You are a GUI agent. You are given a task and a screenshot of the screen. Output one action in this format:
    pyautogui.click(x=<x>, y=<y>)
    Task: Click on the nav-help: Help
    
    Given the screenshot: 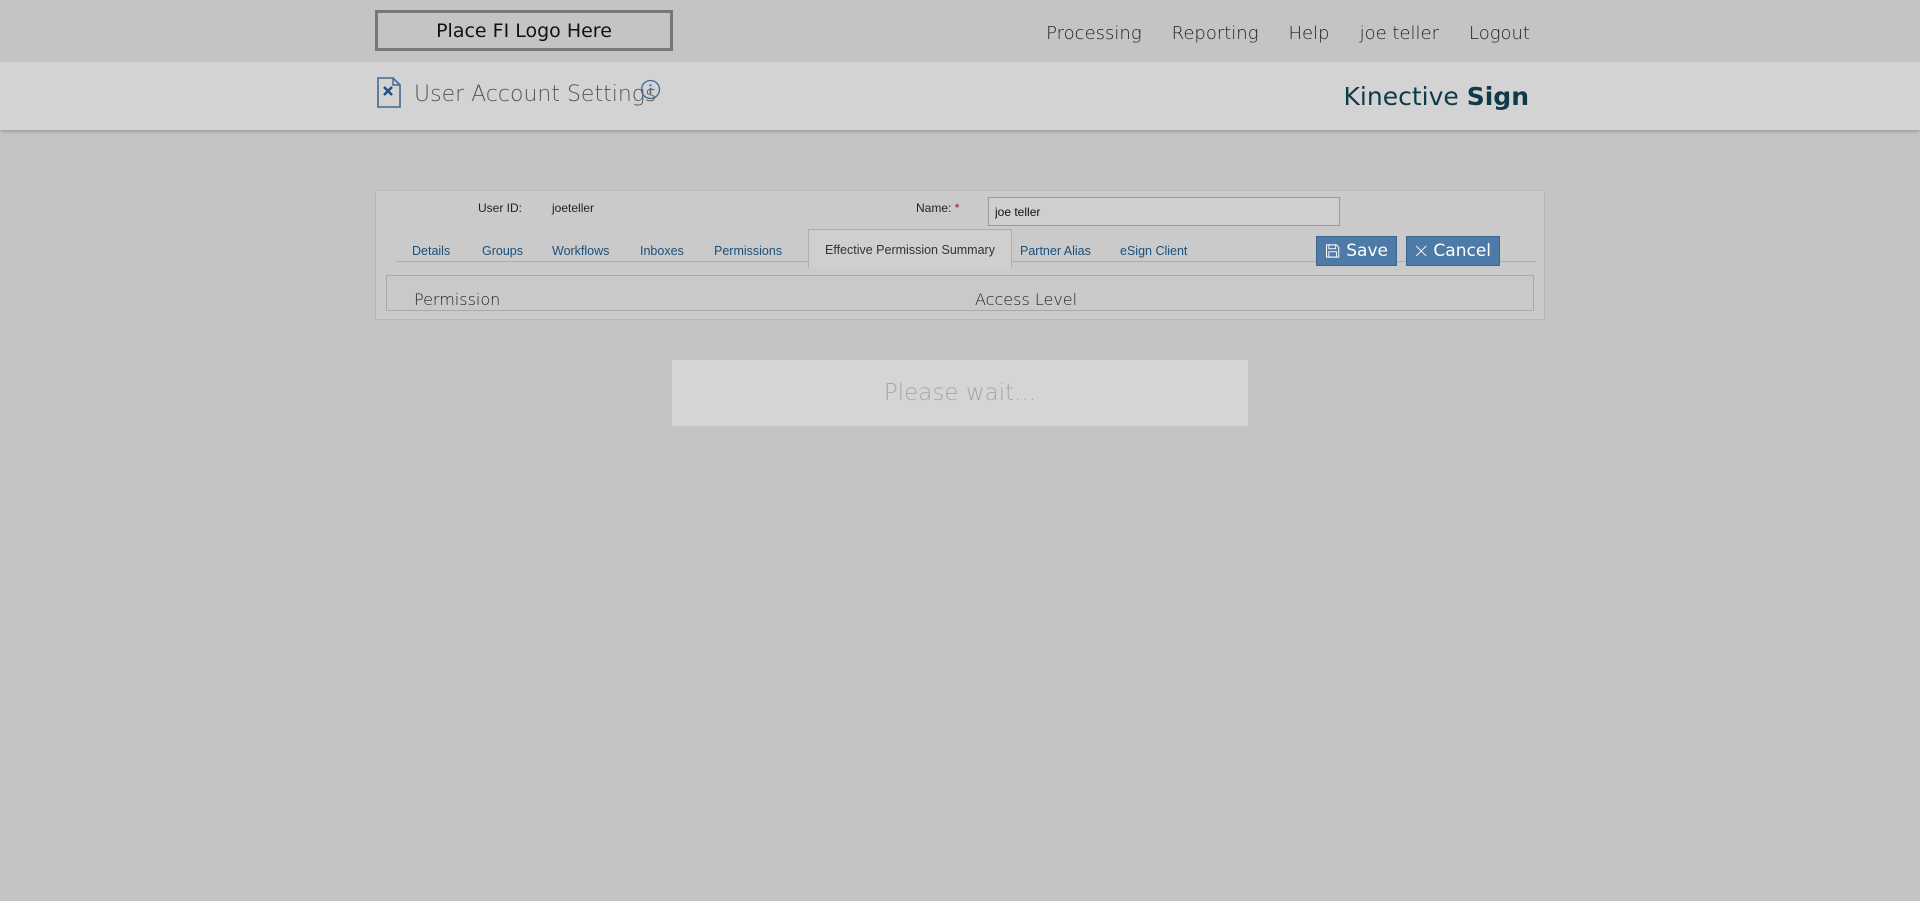 What is the action you would take?
    pyautogui.click(x=1309, y=33)
    